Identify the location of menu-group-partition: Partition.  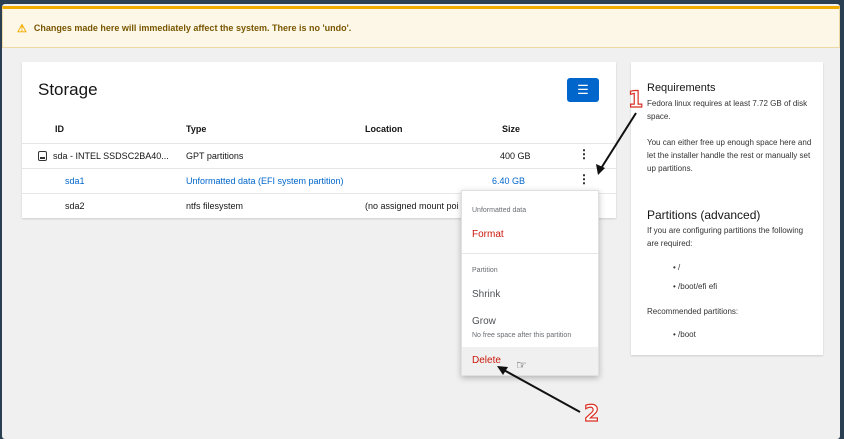
(485, 270).